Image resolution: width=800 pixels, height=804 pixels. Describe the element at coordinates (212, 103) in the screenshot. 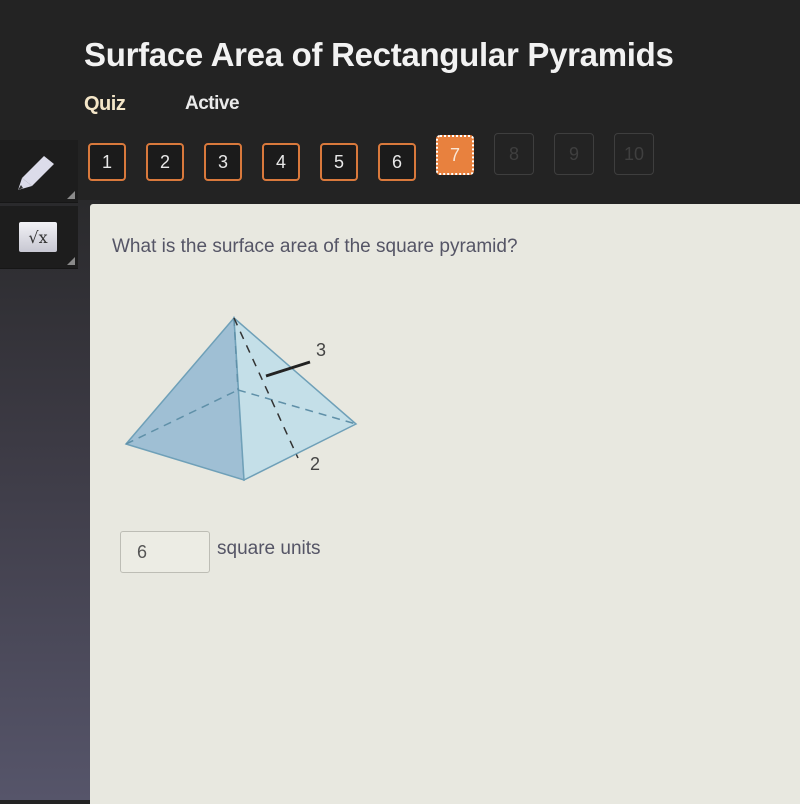

I see `status-label: Active` at that location.